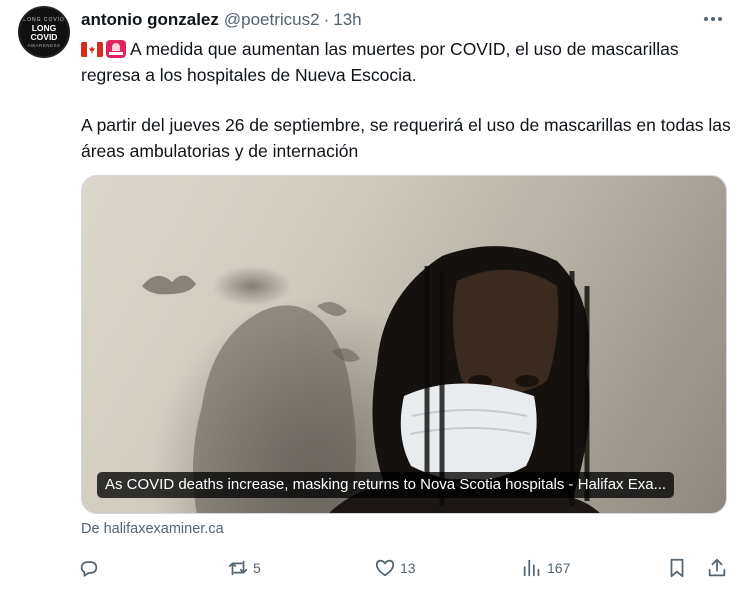  Describe the element at coordinates (545, 568) in the screenshot. I see `views-button: 167` at that location.